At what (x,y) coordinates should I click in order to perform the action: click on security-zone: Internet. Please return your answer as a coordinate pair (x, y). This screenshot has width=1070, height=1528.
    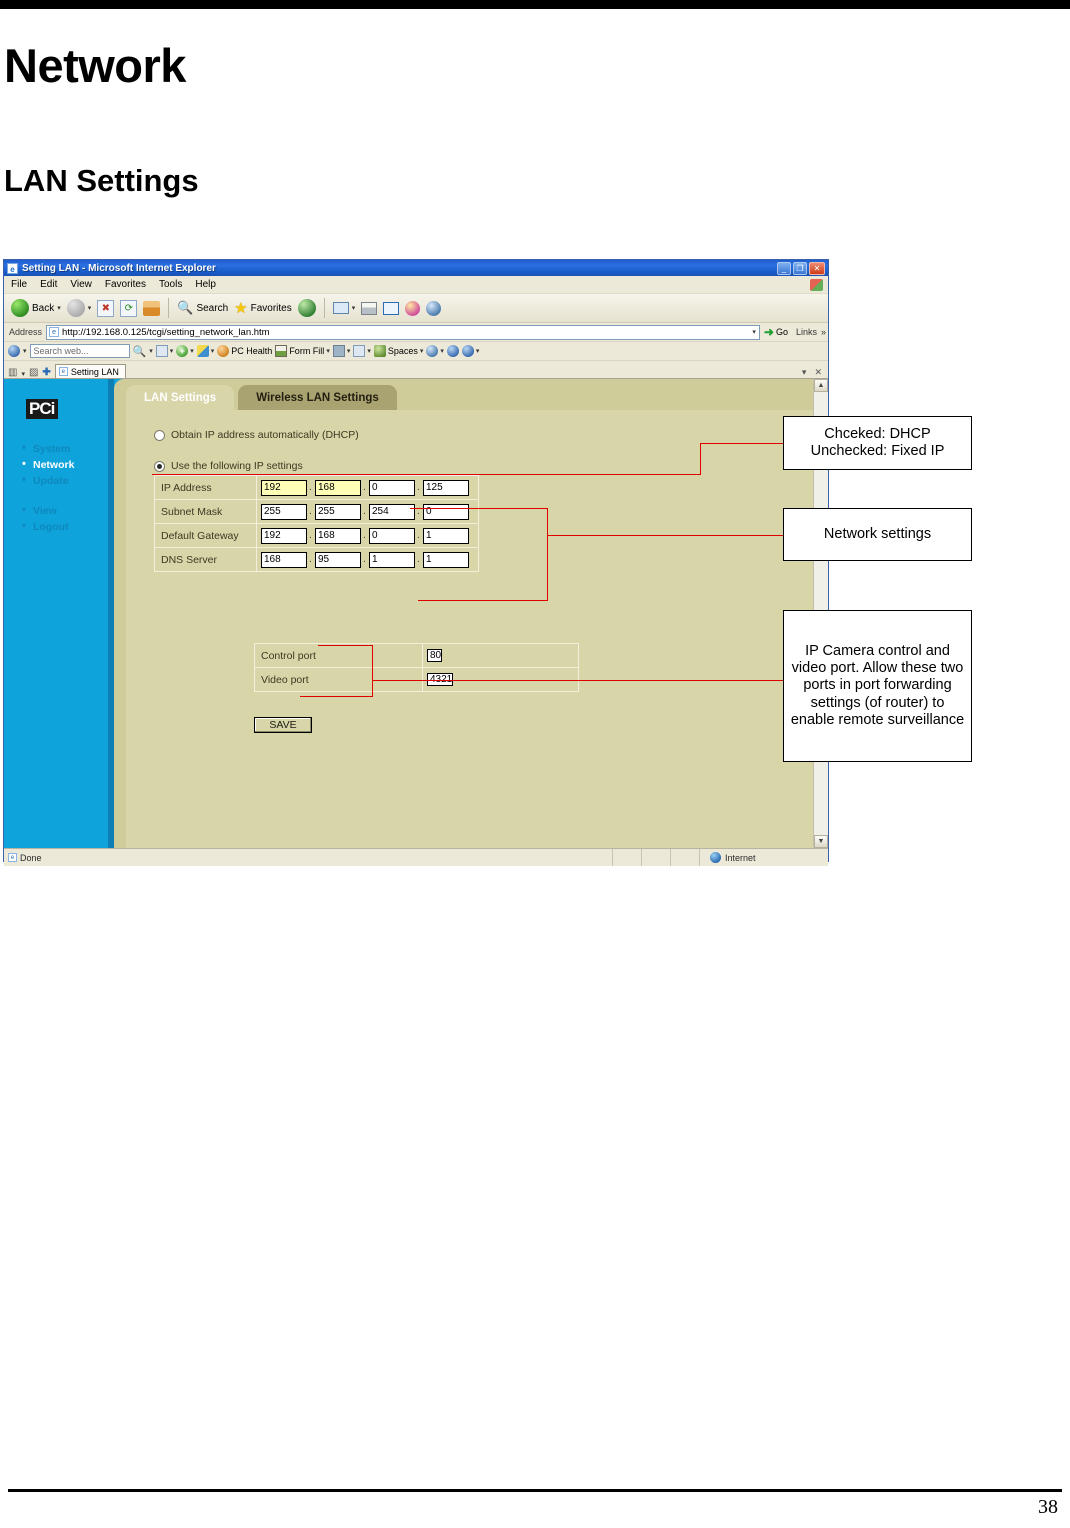
    Looking at the image, I should click on (763, 857).